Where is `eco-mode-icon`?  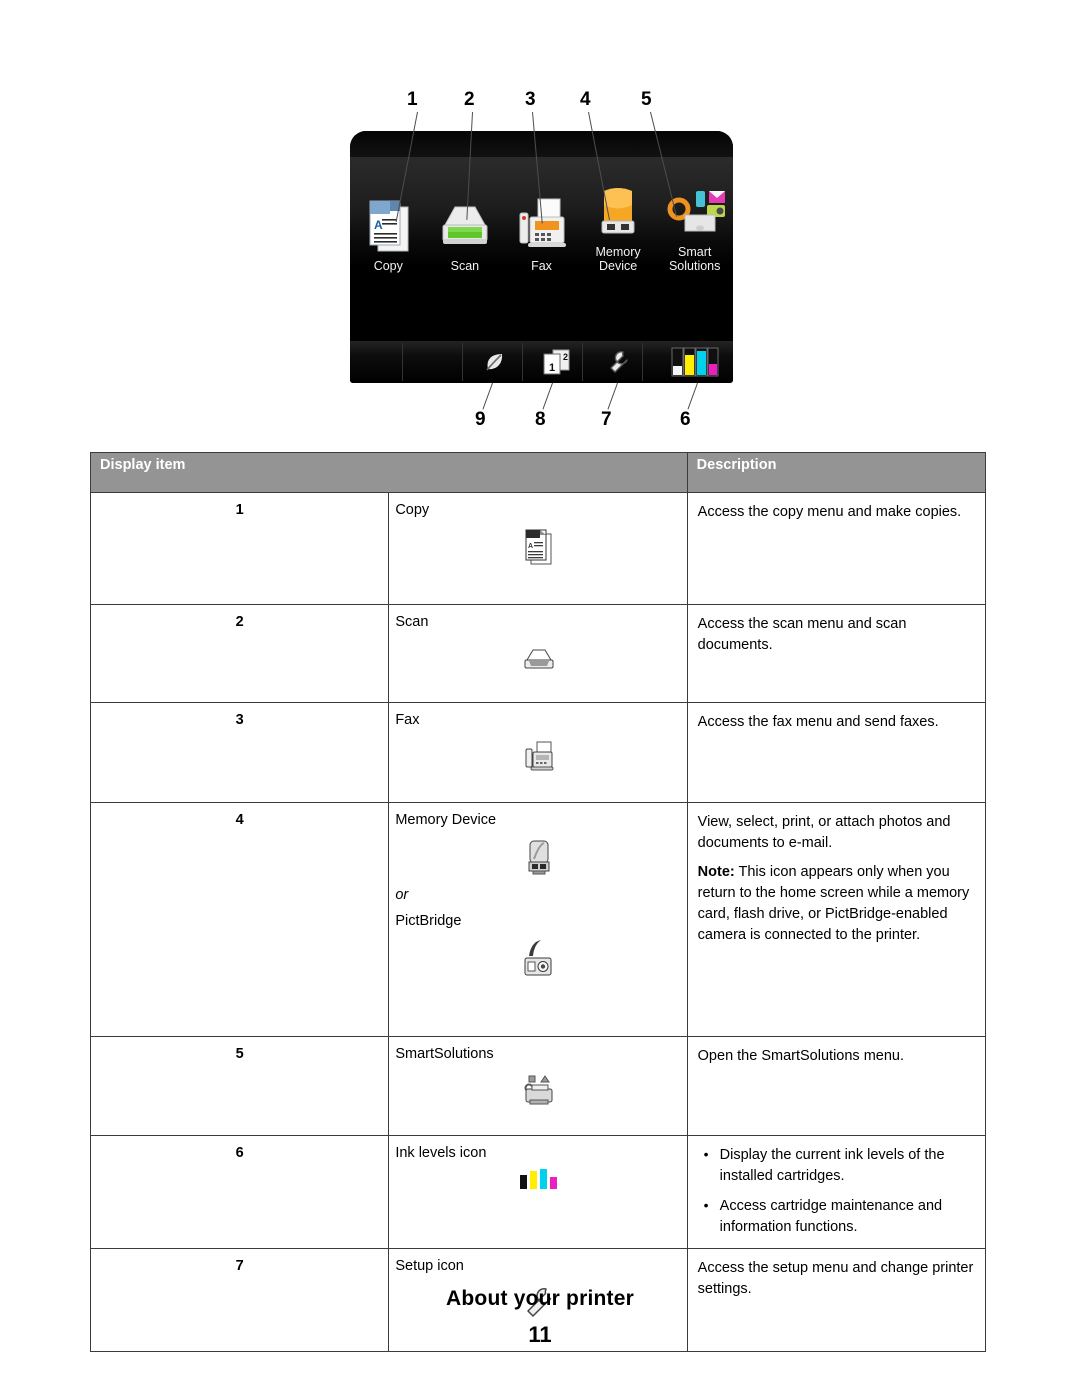 eco-mode-icon is located at coordinates (495, 362).